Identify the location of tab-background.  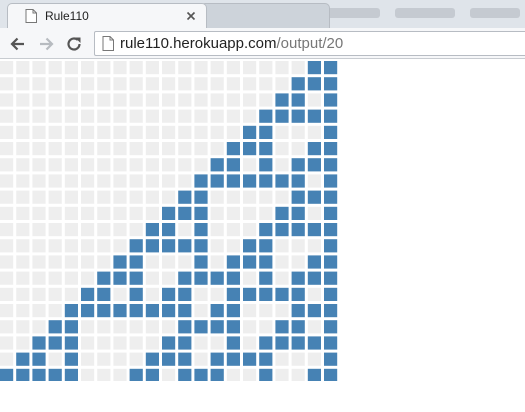
(265, 15).